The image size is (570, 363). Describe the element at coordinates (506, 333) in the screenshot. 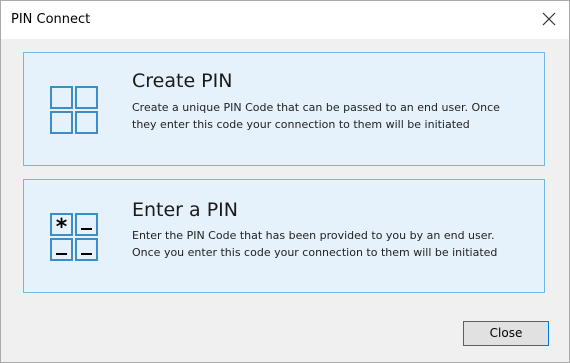

I see `close-button: Close` at that location.